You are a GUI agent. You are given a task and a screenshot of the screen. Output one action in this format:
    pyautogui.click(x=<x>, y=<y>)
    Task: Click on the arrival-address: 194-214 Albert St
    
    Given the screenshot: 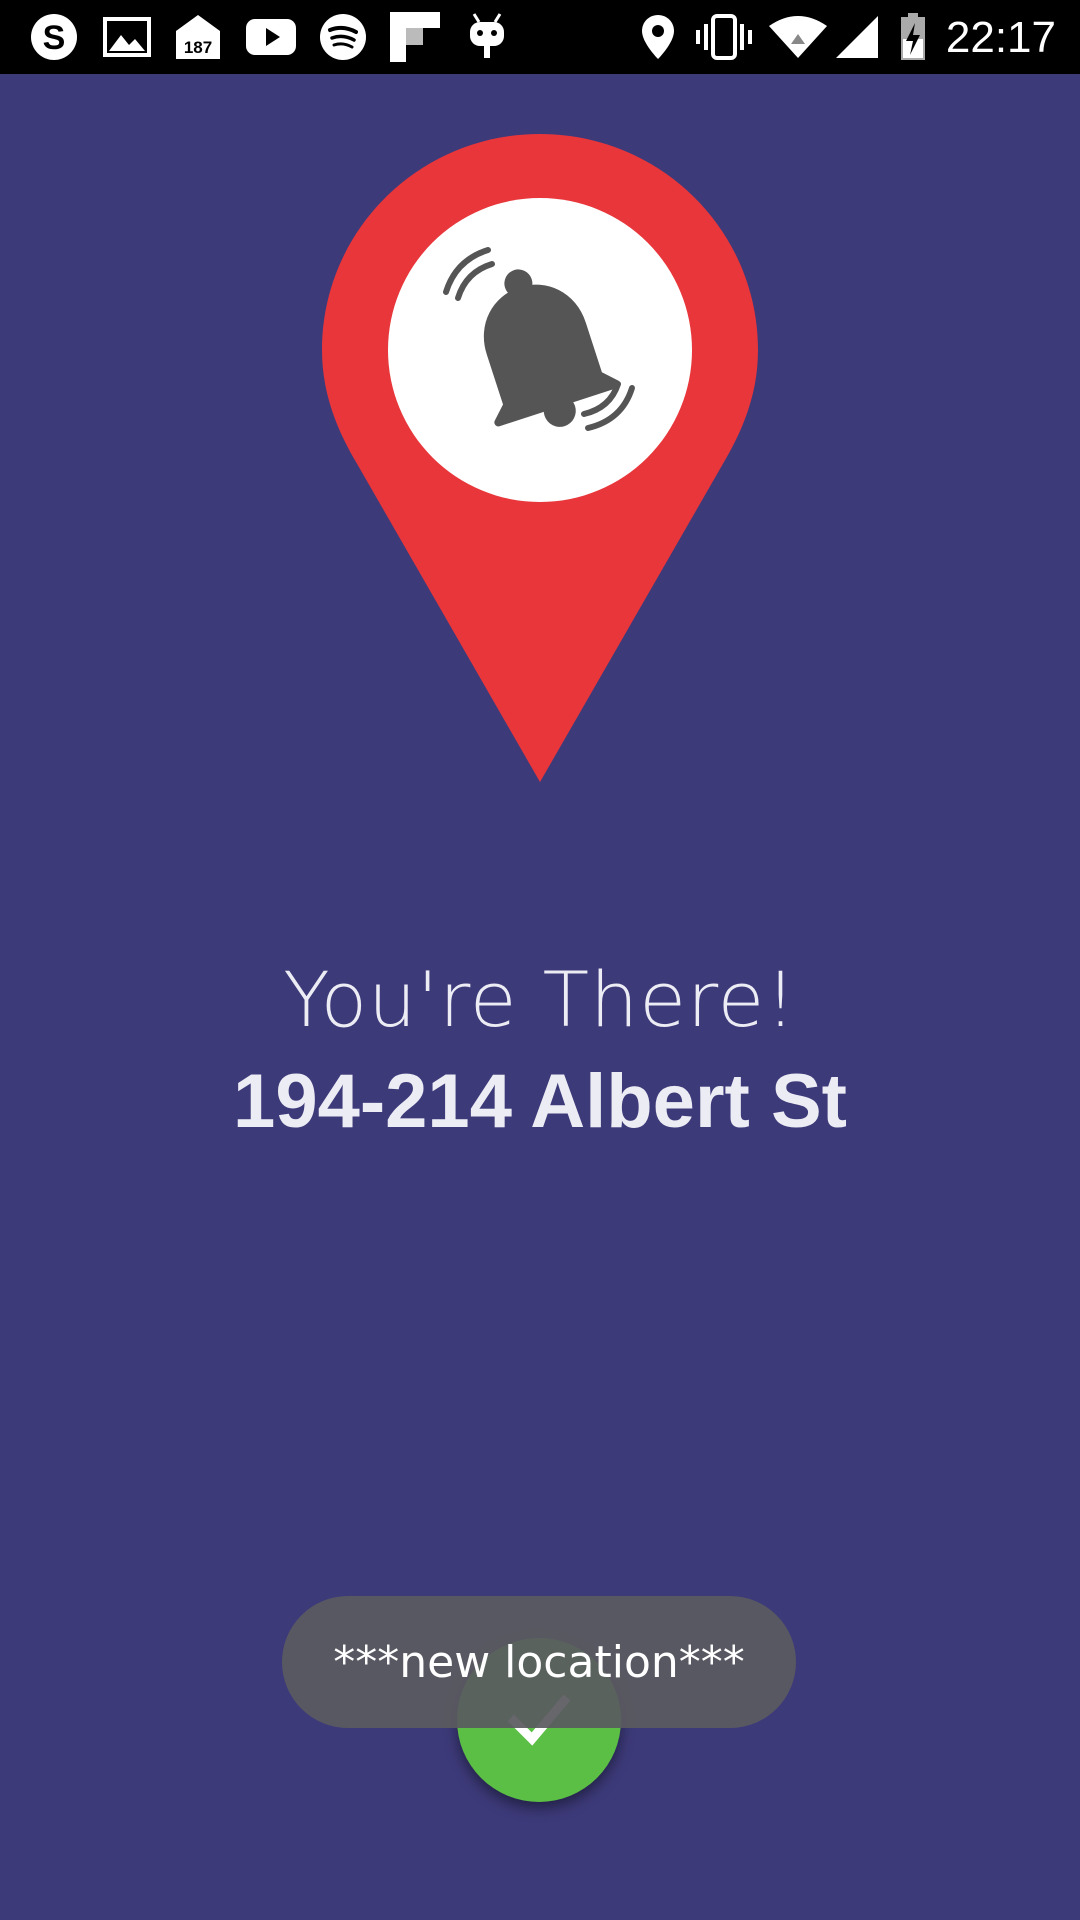 What is the action you would take?
    pyautogui.click(x=540, y=1101)
    